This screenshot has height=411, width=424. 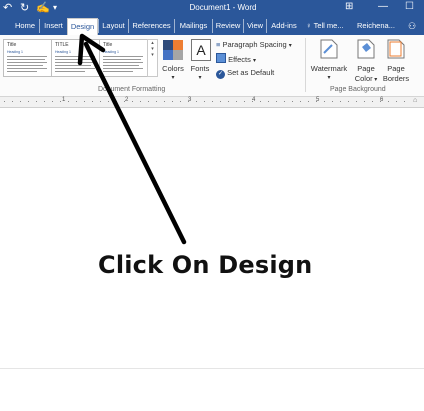 What do you see at coordinates (62, 45) in the screenshot?
I see `style-set-title: TITLE` at bounding box center [62, 45].